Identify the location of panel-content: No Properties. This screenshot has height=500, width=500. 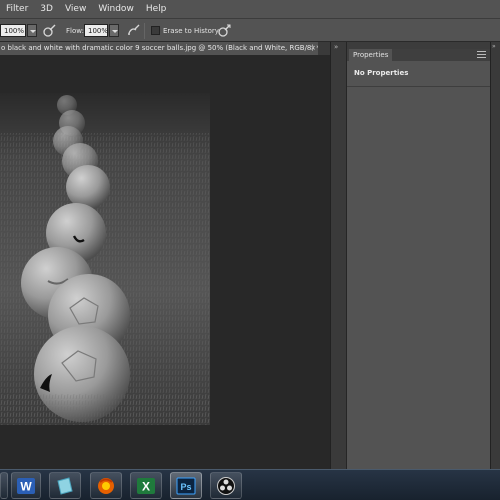
(419, 74).